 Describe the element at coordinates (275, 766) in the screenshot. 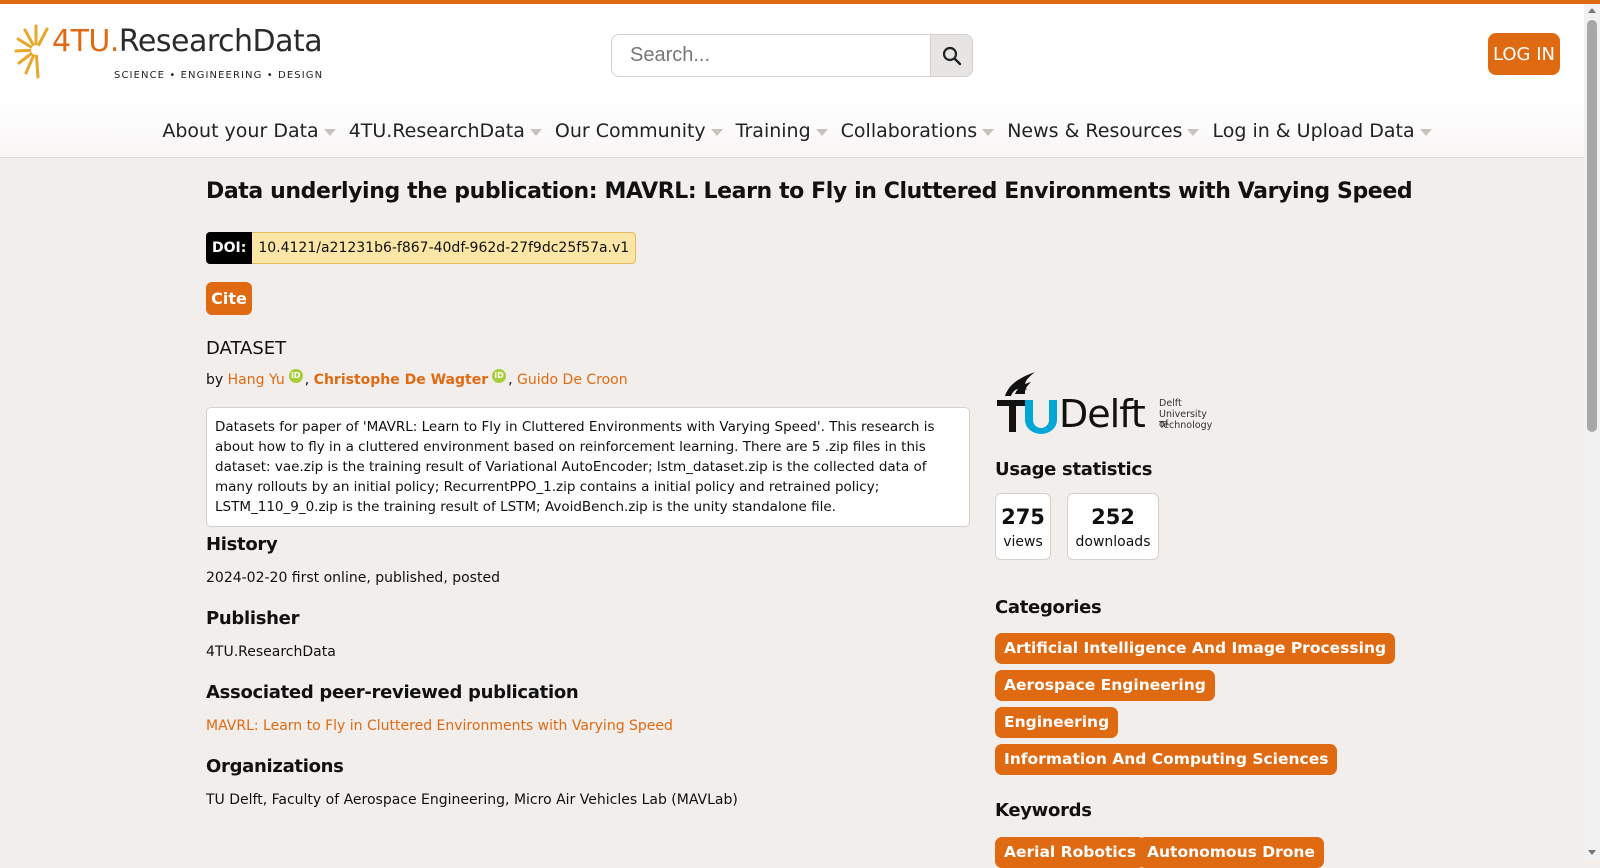

I see `organizations-heading: Organizations` at that location.